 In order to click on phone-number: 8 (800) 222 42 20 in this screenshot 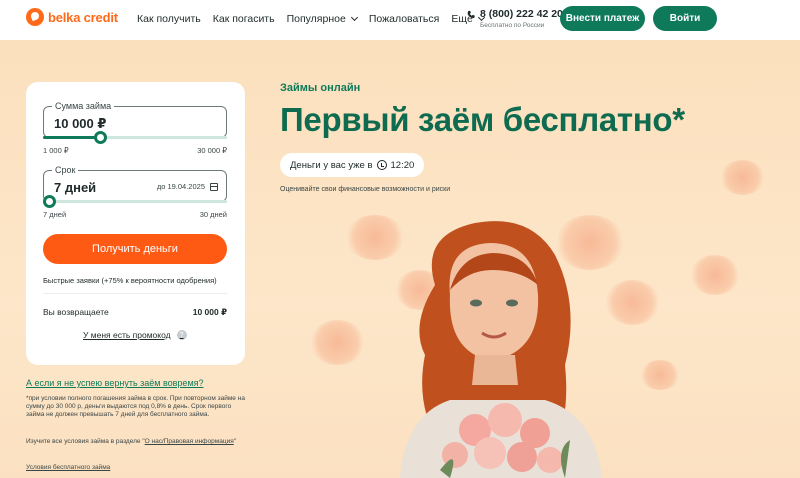, I will do `click(521, 14)`.